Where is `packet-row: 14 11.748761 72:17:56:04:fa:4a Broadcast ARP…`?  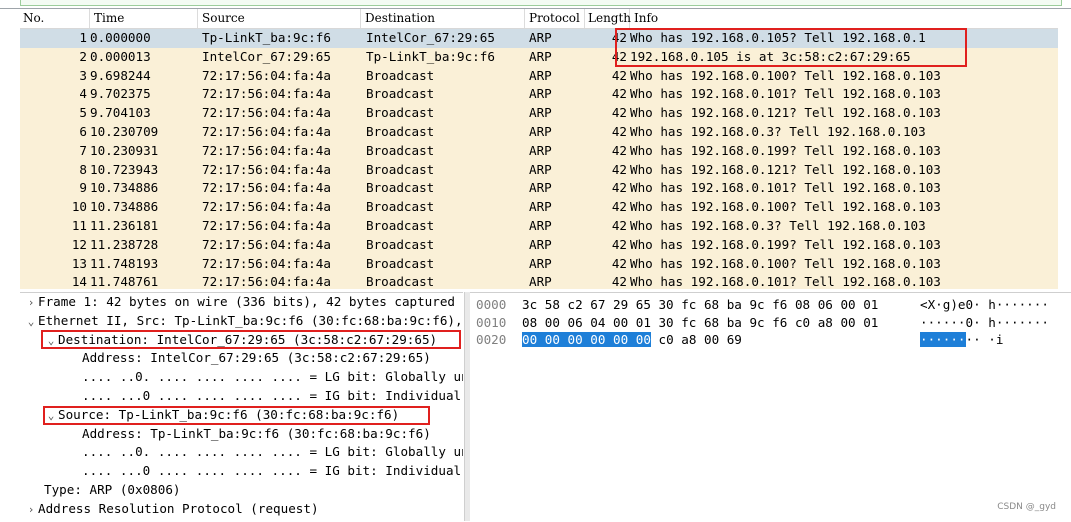
packet-row: 14 11.748761 72:17:56:04:fa:4a Broadcast ARP… is located at coordinates (539, 281).